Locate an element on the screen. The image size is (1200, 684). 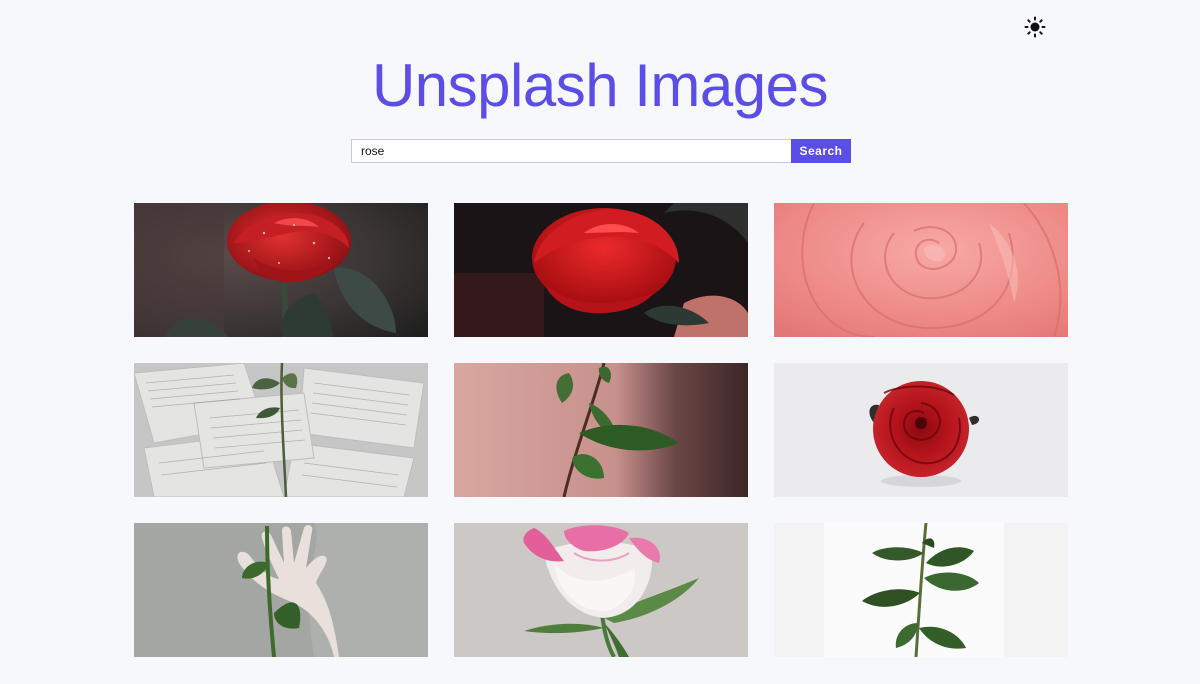
search-button: Search is located at coordinates (821, 151).